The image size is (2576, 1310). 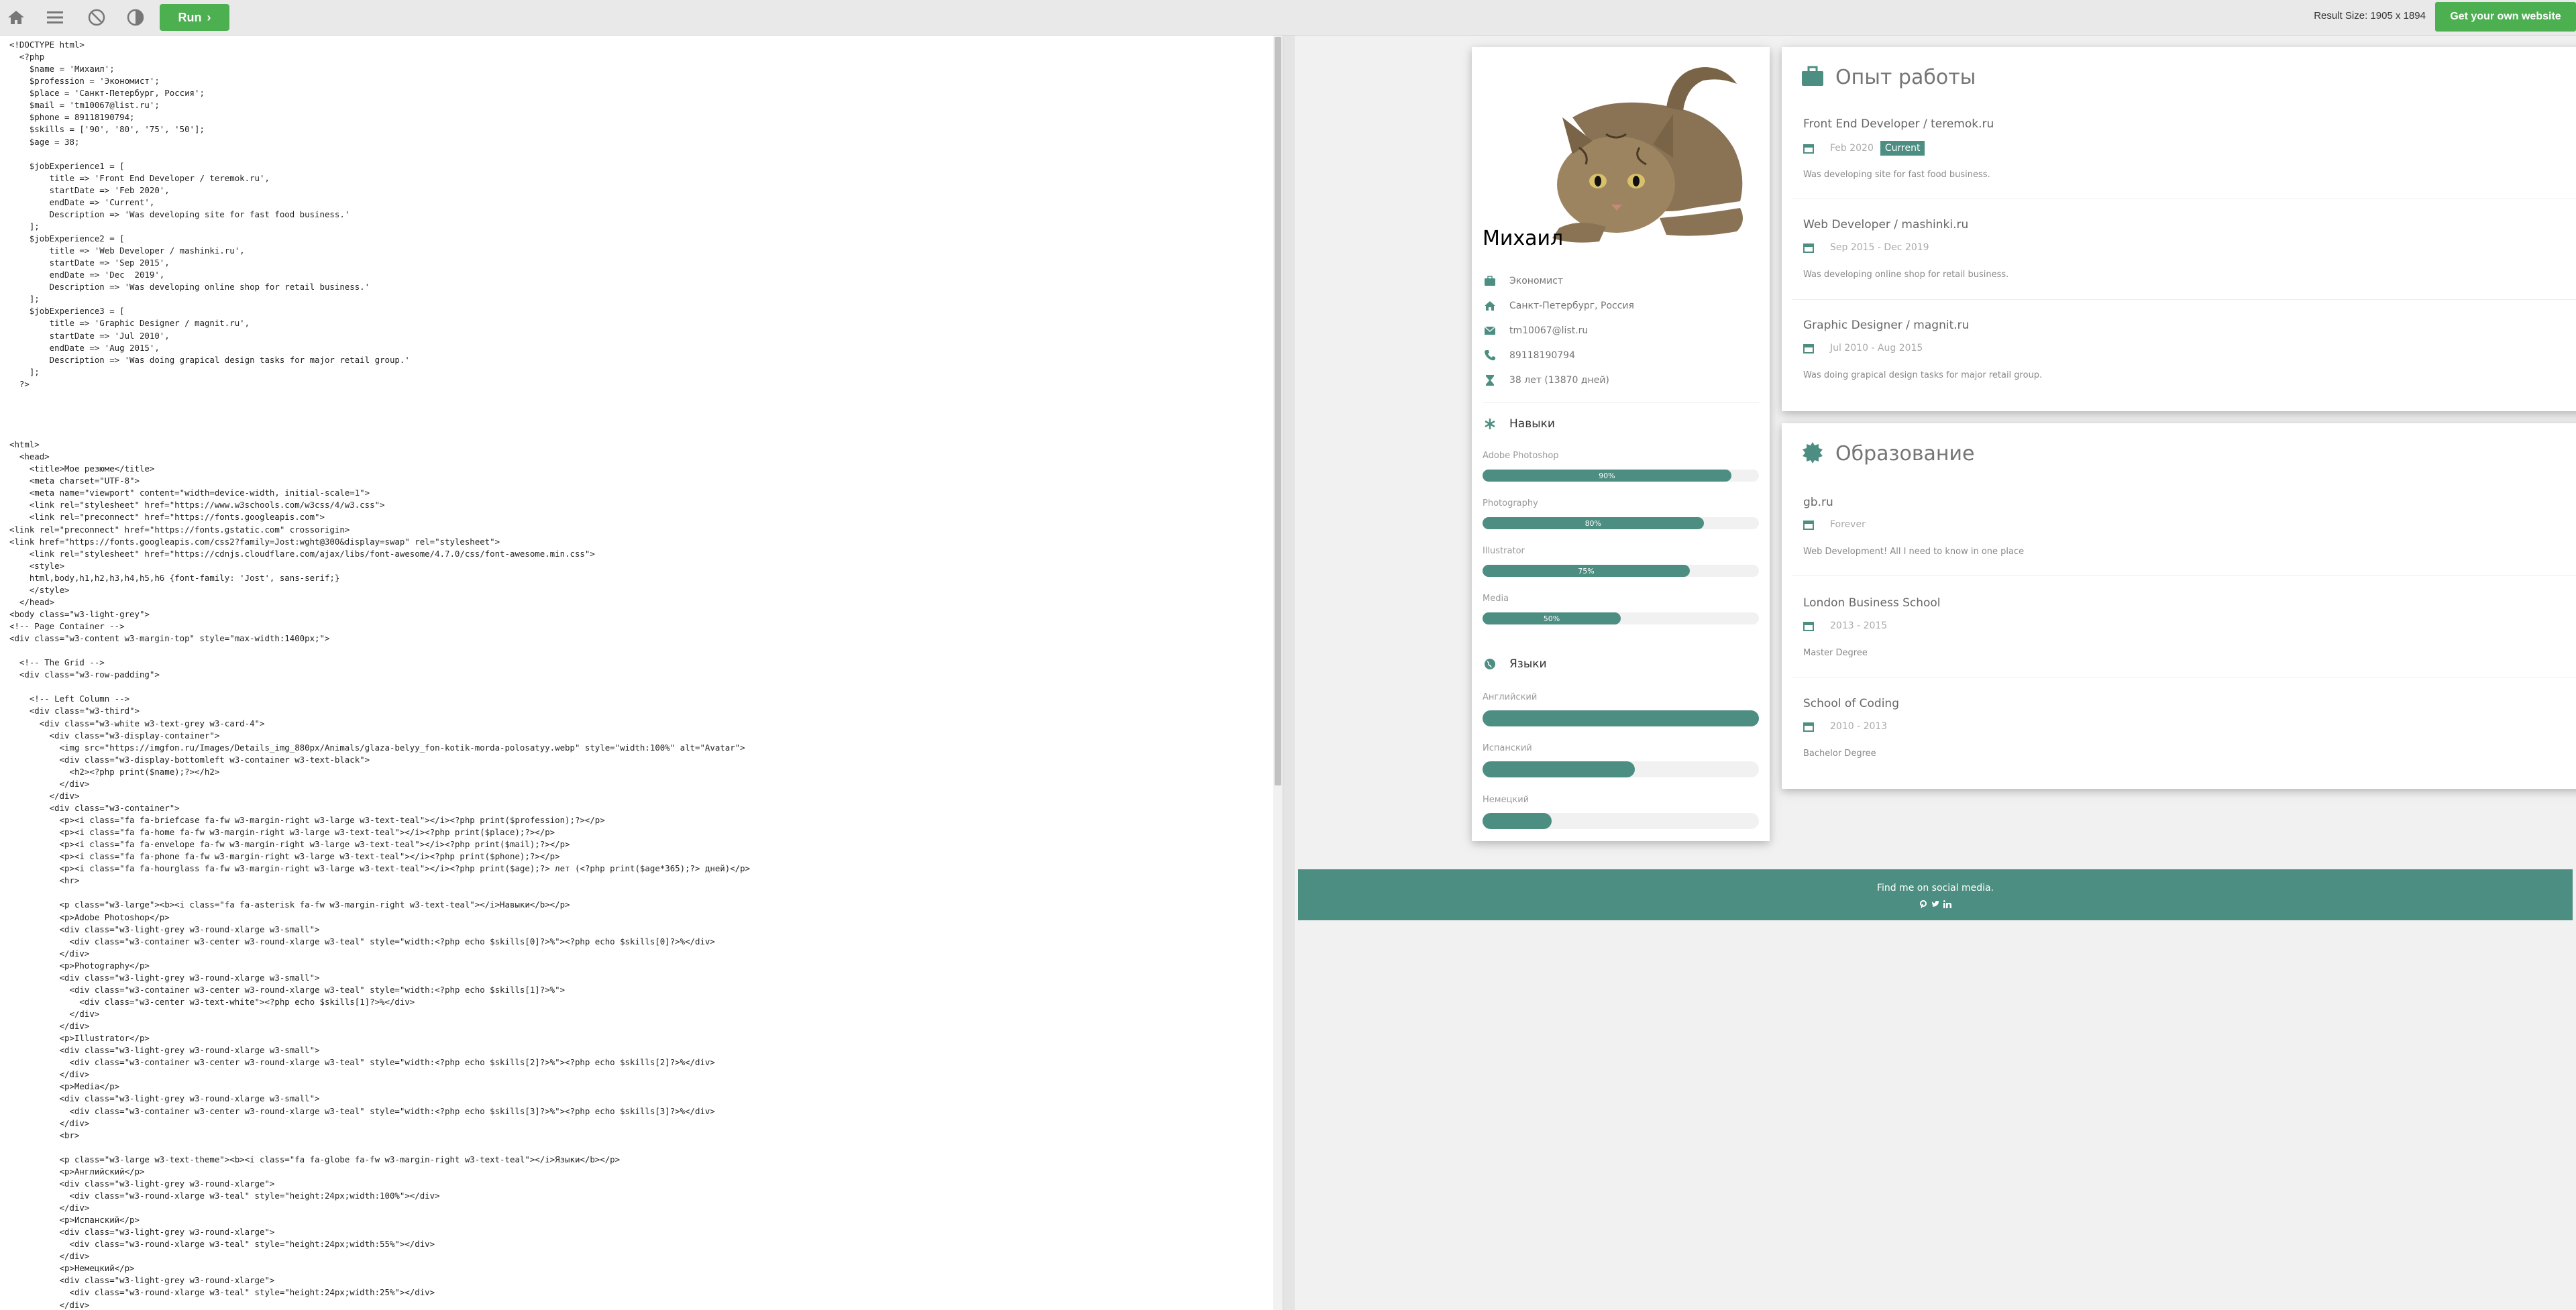 I want to click on chevron-right-icon: ›, so click(x=209, y=17).